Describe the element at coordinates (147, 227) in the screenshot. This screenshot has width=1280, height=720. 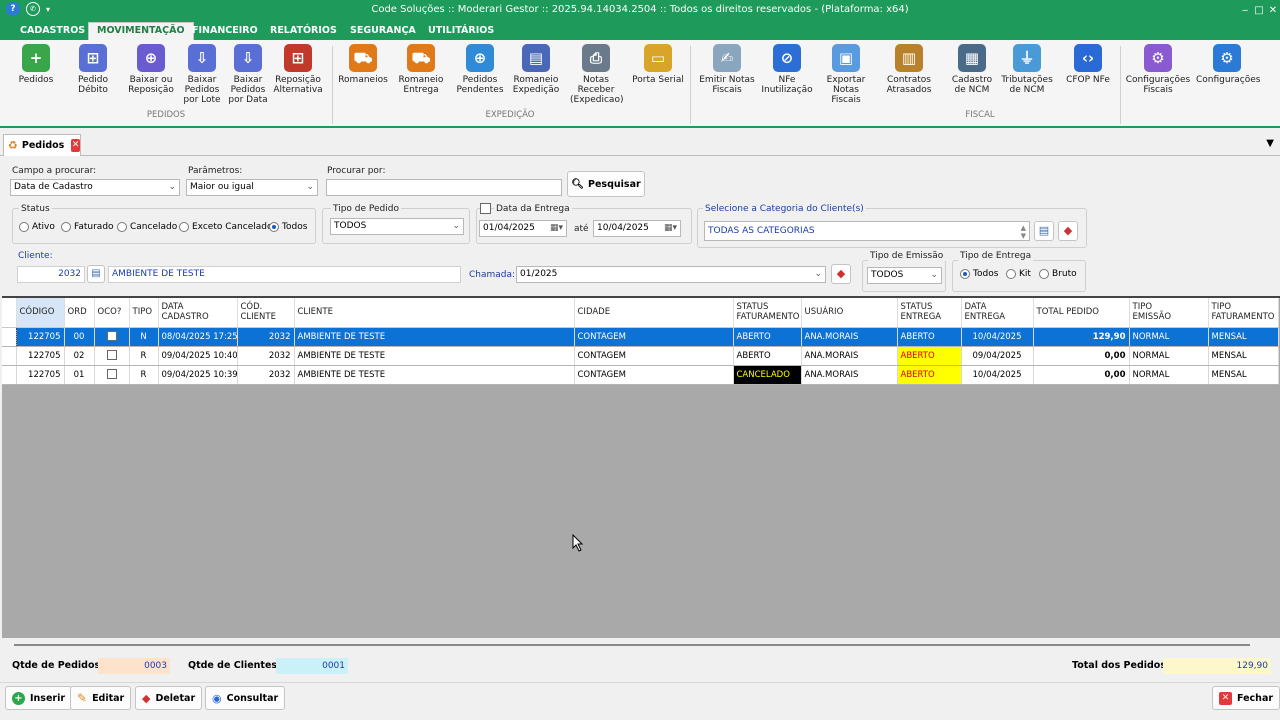
I see `status-radio-cancelado: Cancelado` at that location.